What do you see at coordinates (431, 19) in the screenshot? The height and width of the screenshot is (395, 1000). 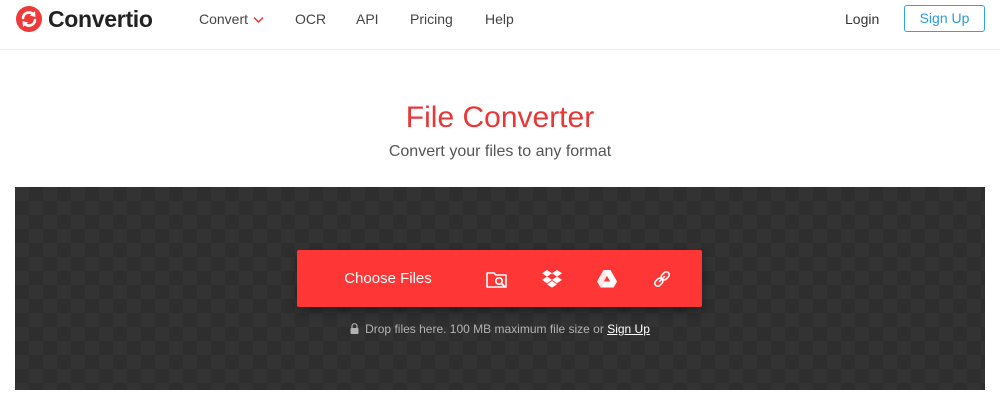 I see `nav-pricing: Pricing` at bounding box center [431, 19].